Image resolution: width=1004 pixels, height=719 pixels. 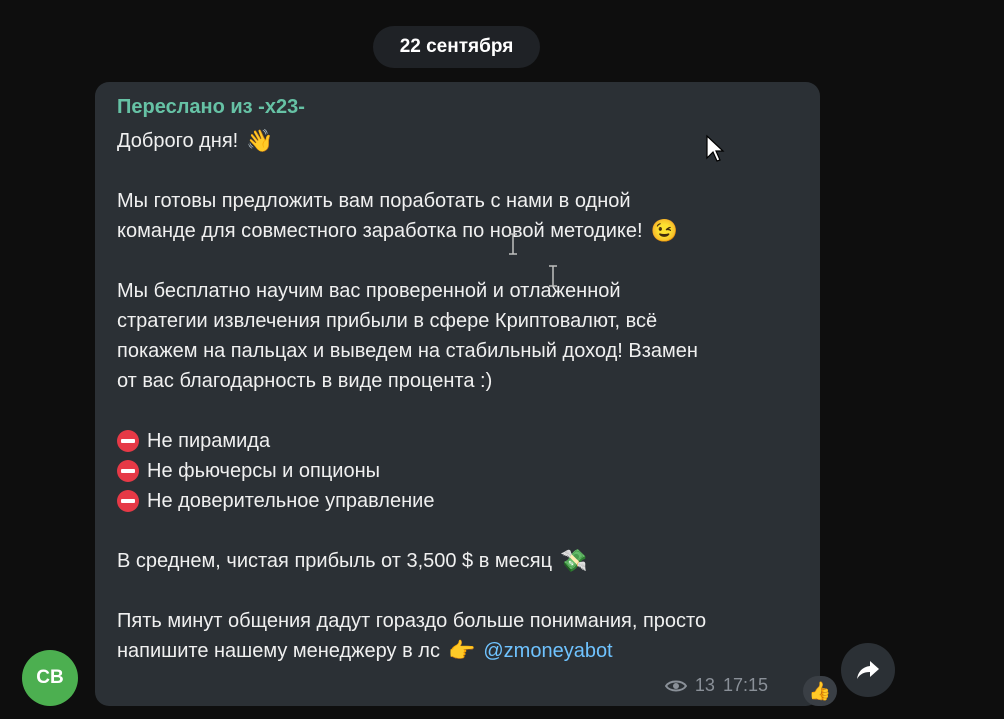 What do you see at coordinates (675, 685) in the screenshot?
I see `eye-icon` at bounding box center [675, 685].